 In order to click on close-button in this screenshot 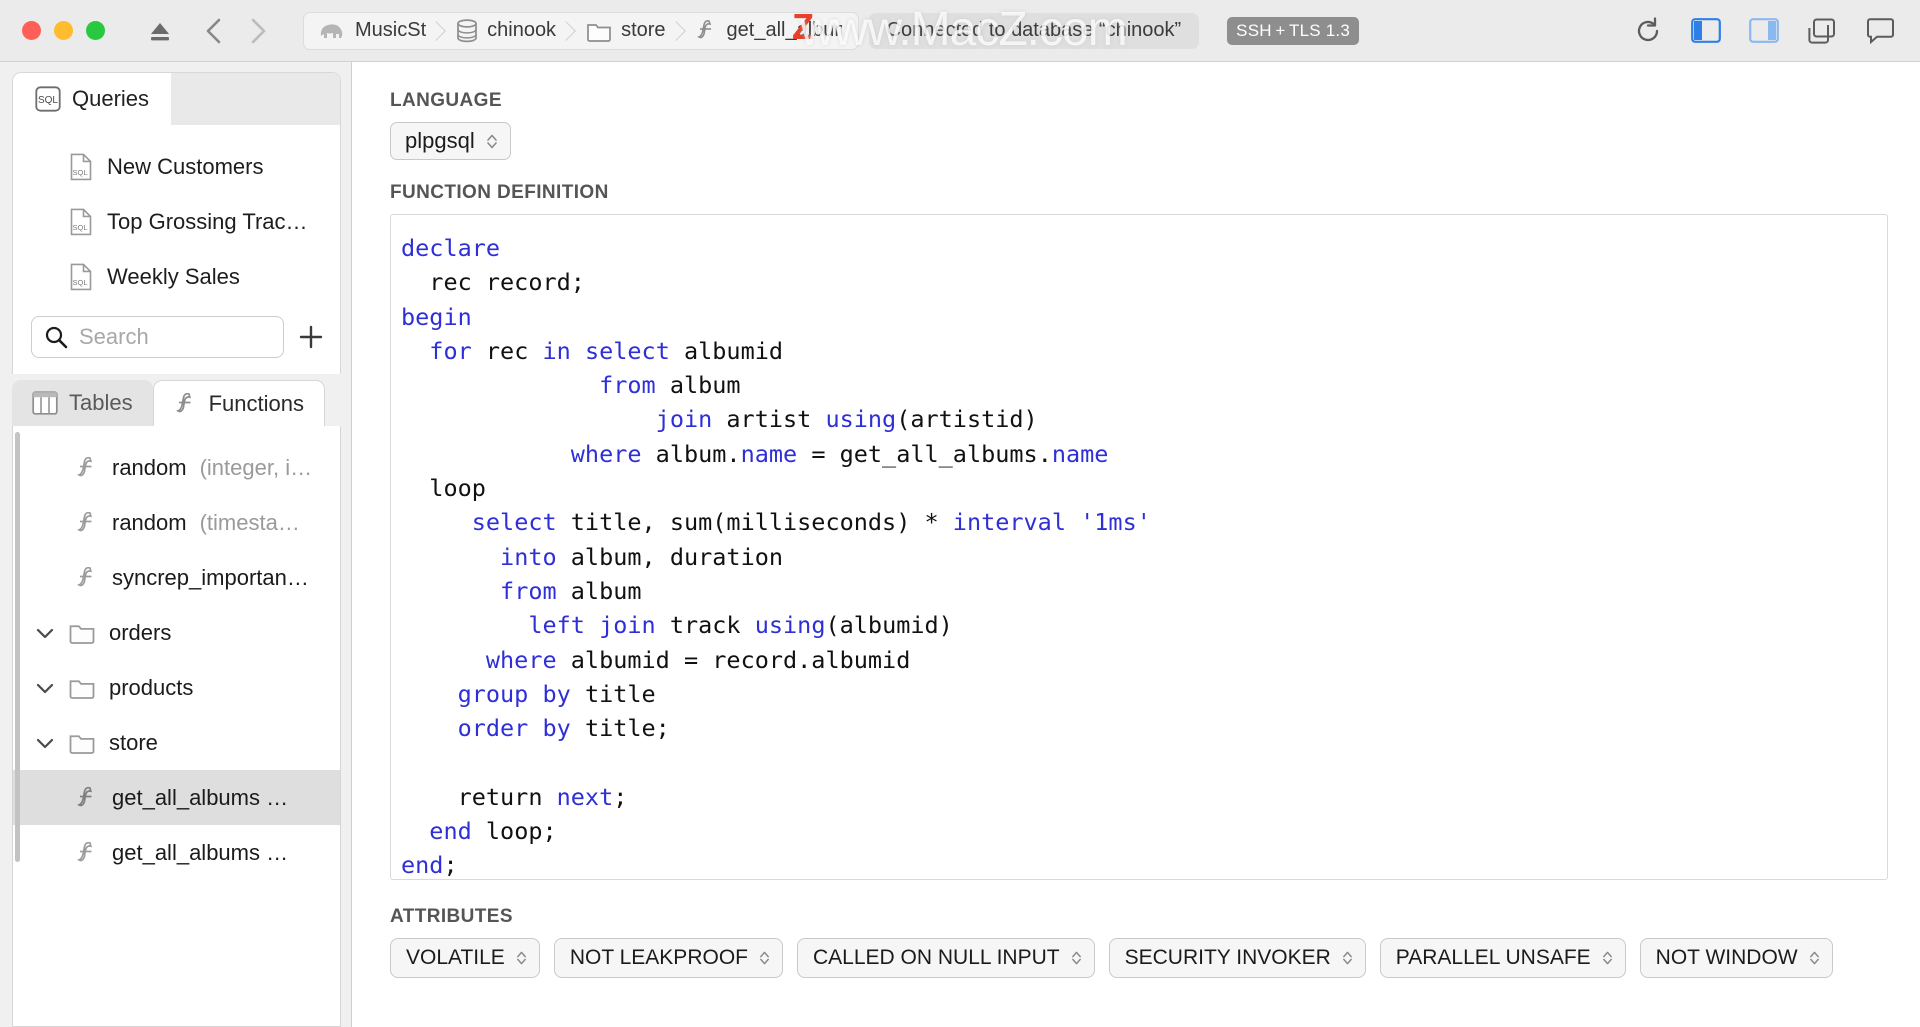, I will do `click(31, 30)`.